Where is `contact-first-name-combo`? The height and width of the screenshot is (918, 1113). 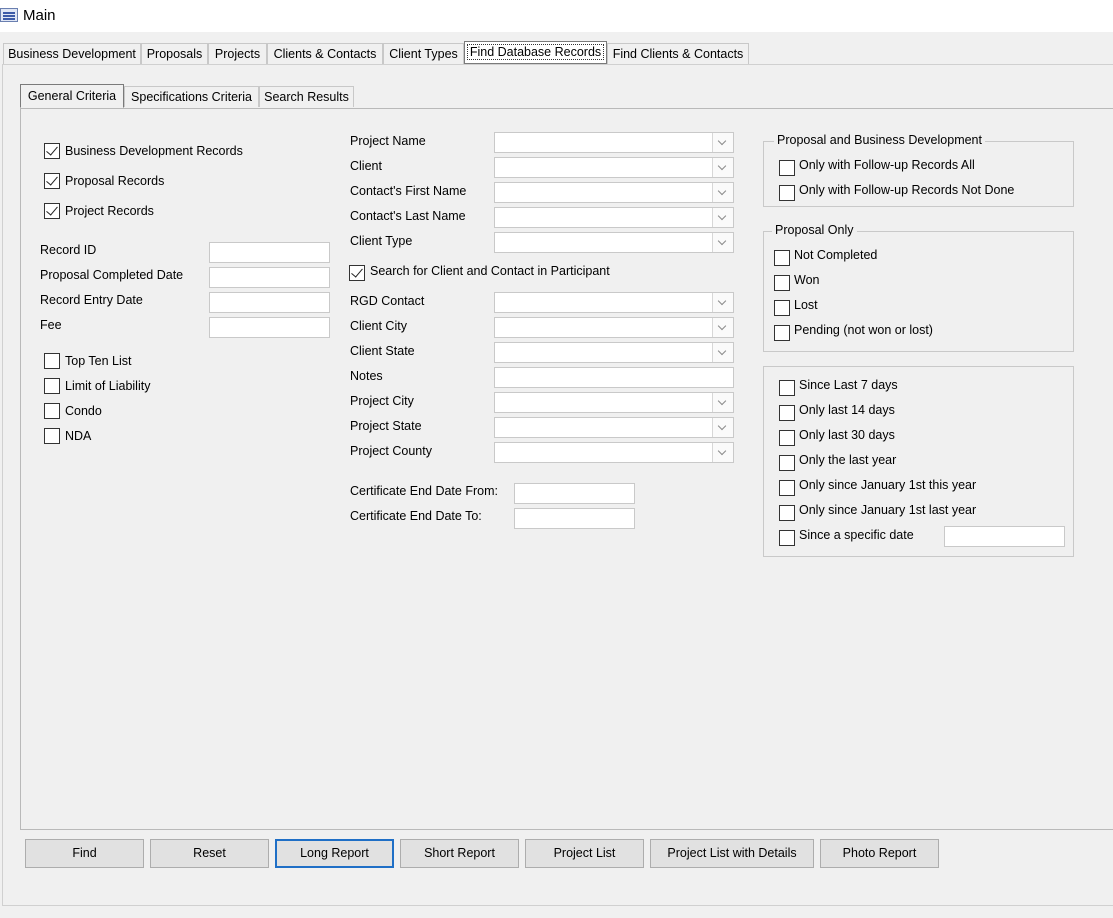 contact-first-name-combo is located at coordinates (614, 192).